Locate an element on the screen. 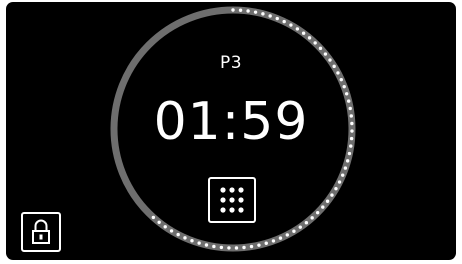 This screenshot has height=264, width=462. keypad-icon is located at coordinates (232, 200).